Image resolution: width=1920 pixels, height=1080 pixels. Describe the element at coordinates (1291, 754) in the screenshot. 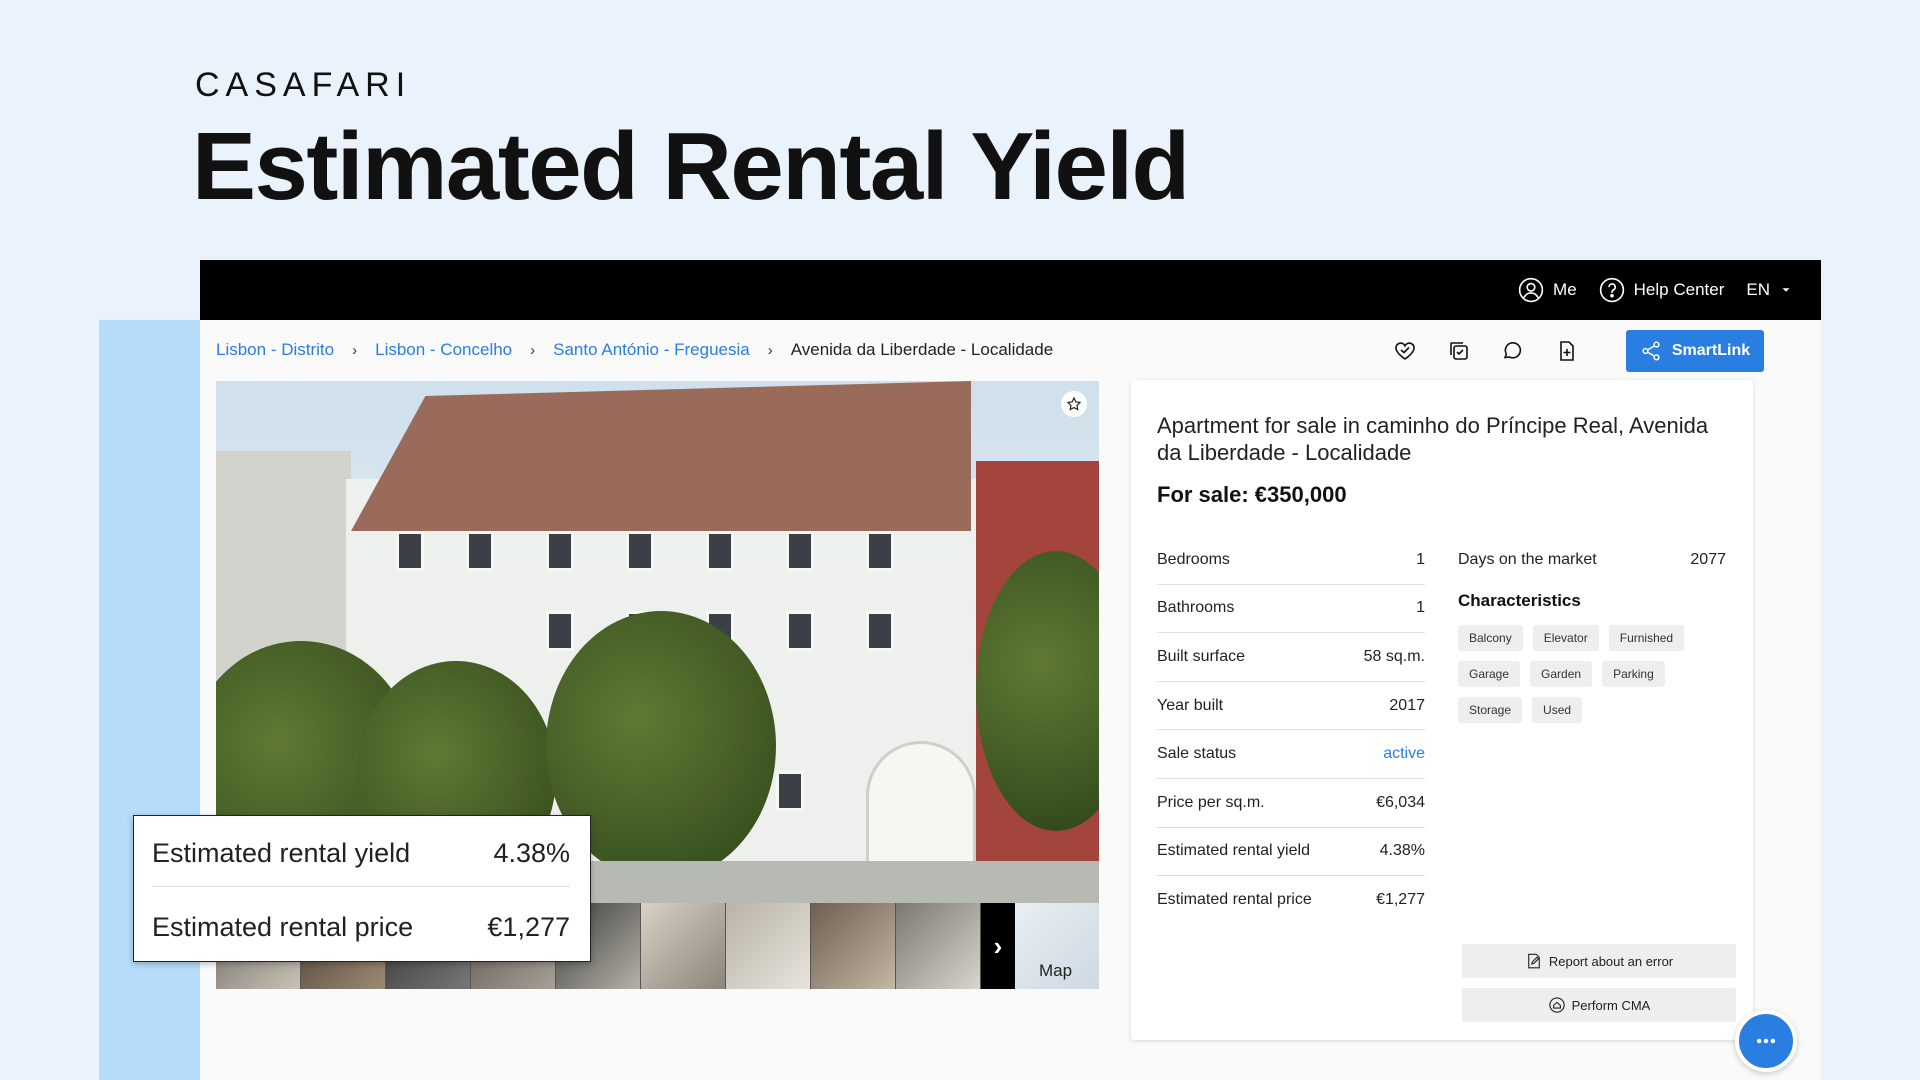

I see `fact-sale-status: Sale status active` at that location.